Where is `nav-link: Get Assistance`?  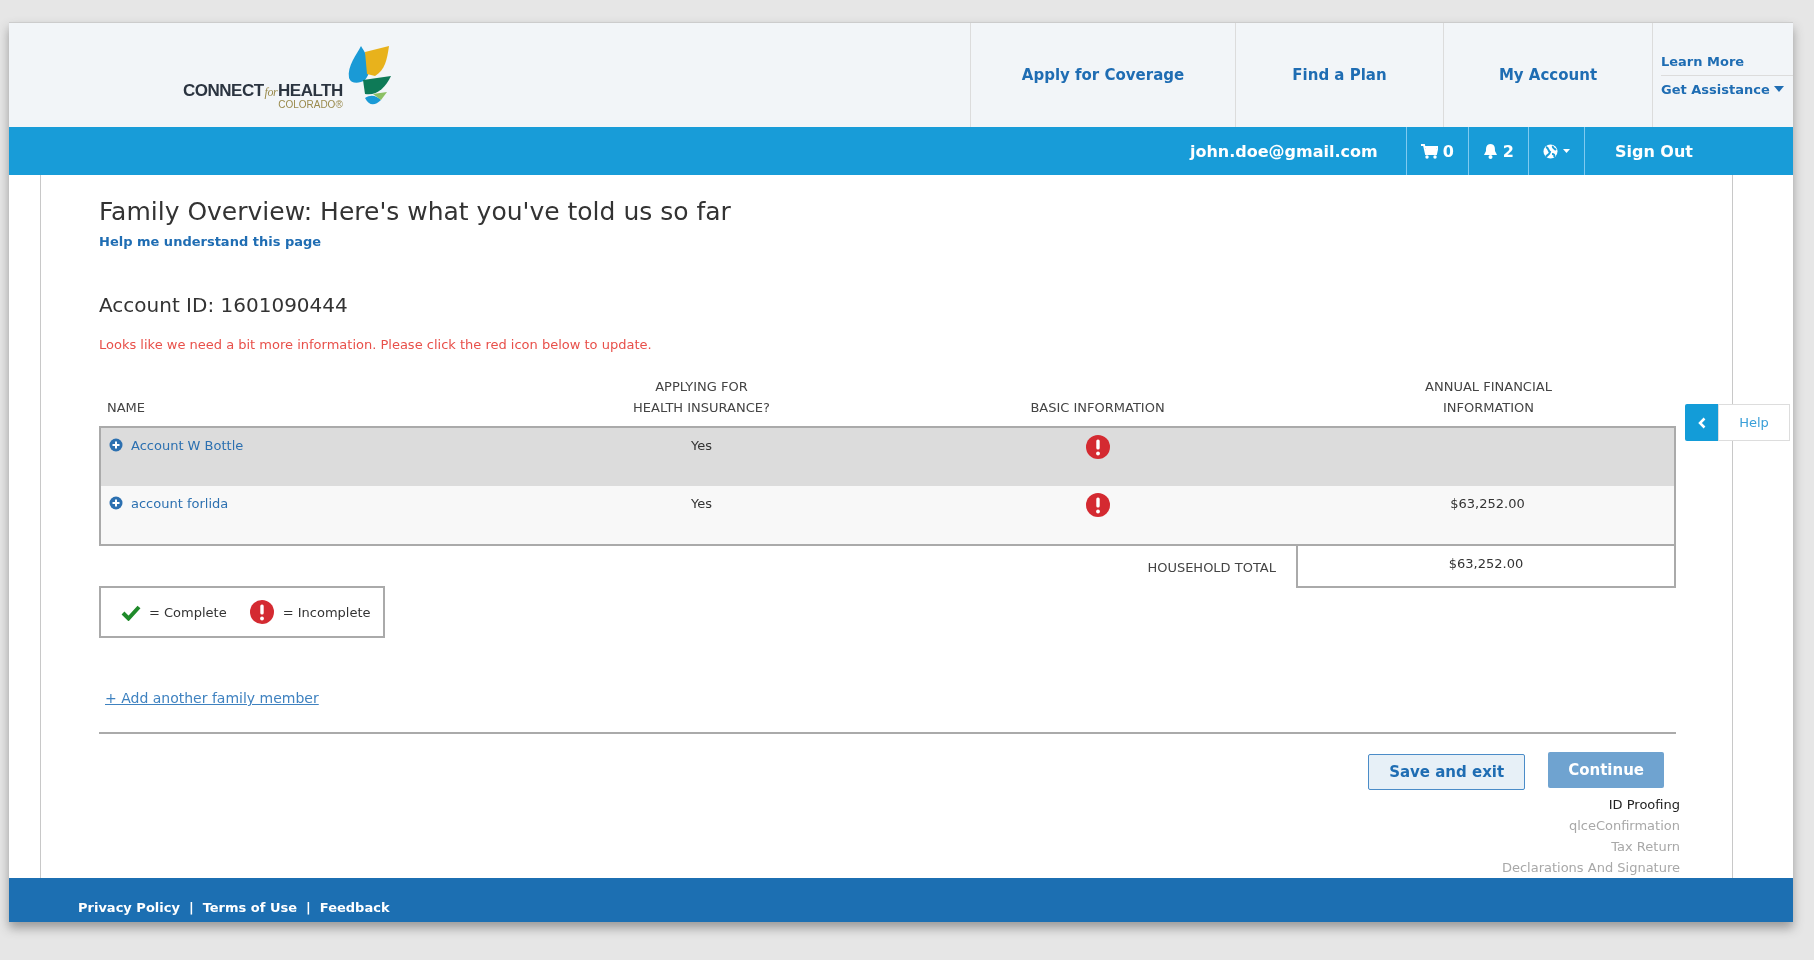 nav-link: Get Assistance is located at coordinates (1727, 88).